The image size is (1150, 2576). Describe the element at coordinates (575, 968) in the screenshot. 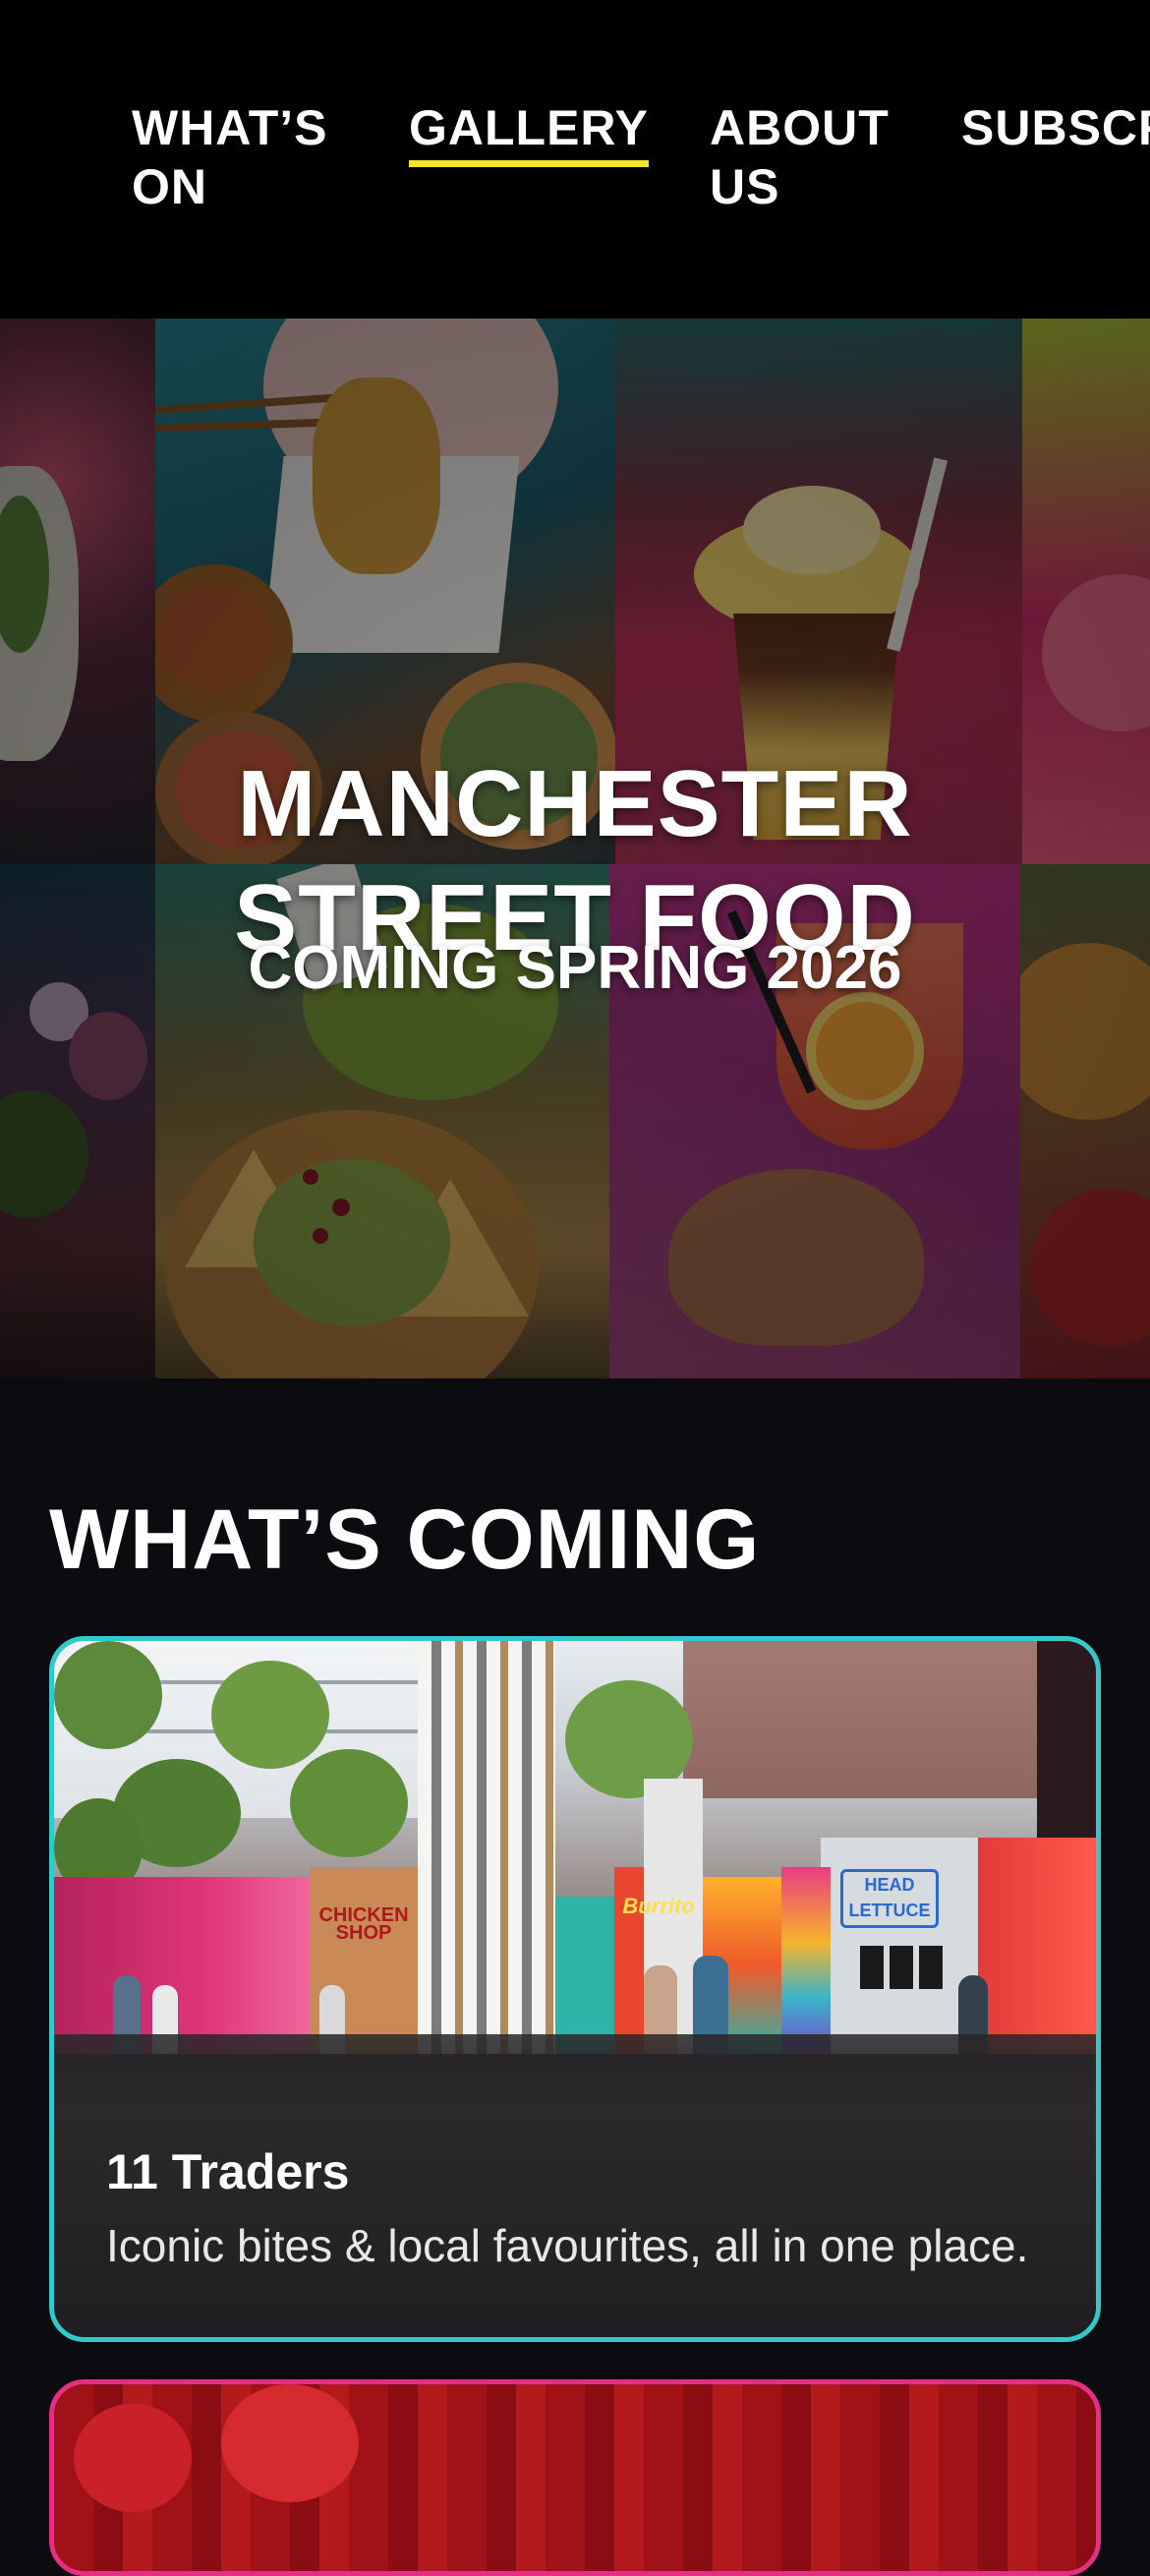

I see `hero-subtitle: COMING SPRING 2026` at that location.